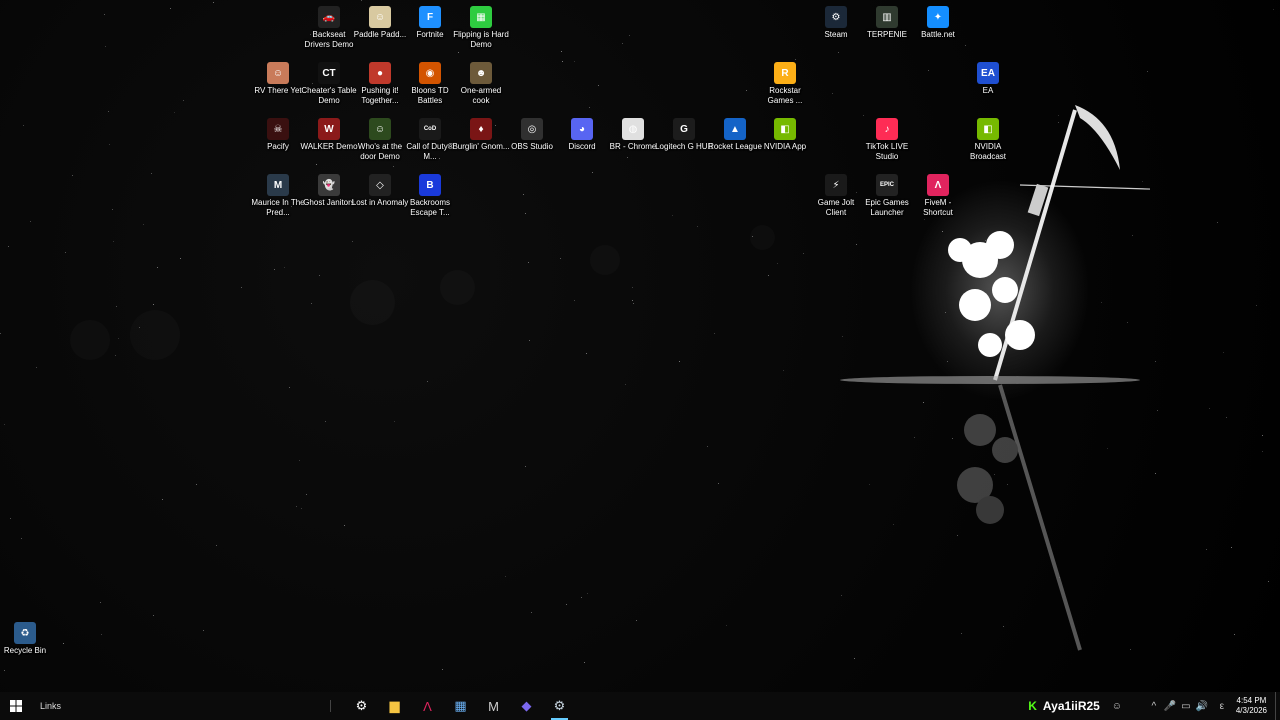  I want to click on desktop-icon-walker-demo: W WALKER Demo, so click(329, 135).